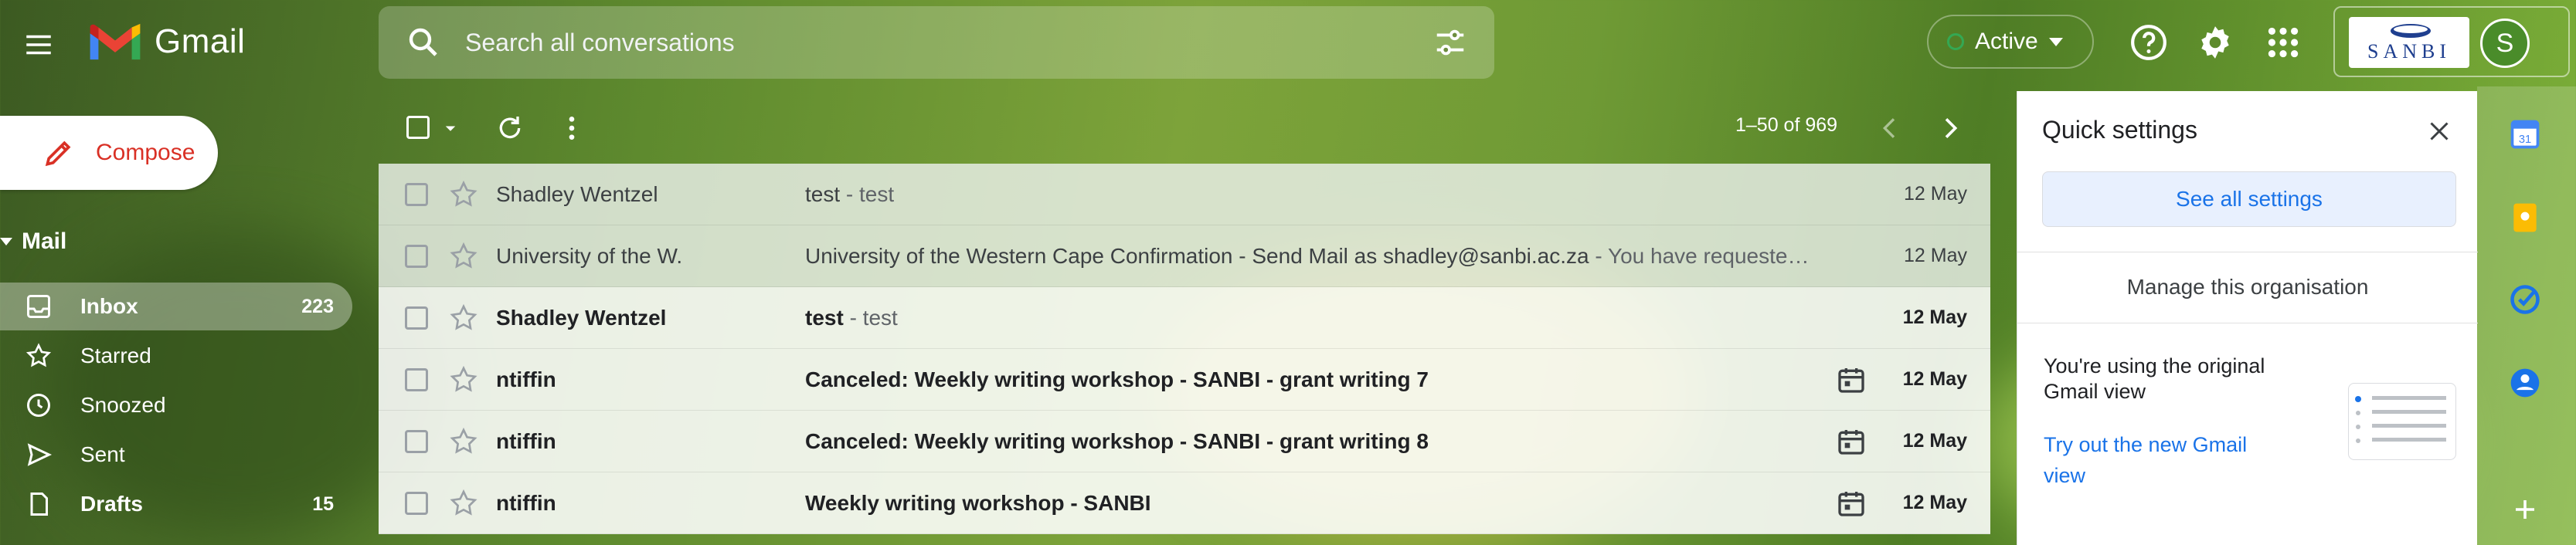 This screenshot has height=545, width=2576. What do you see at coordinates (109, 153) in the screenshot?
I see `compose-button: Compose` at bounding box center [109, 153].